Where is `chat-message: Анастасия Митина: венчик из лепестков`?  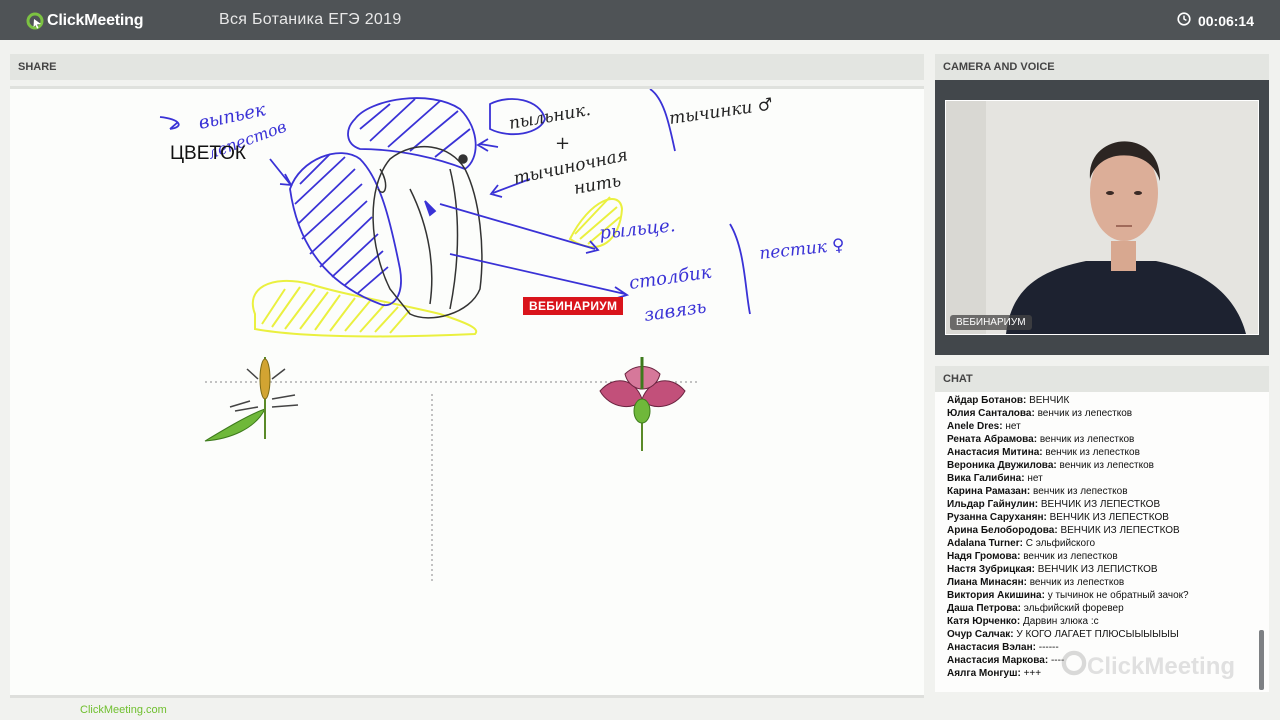
chat-message: Анастасия Митина: венчик из лепестков is located at coordinates (1097, 452).